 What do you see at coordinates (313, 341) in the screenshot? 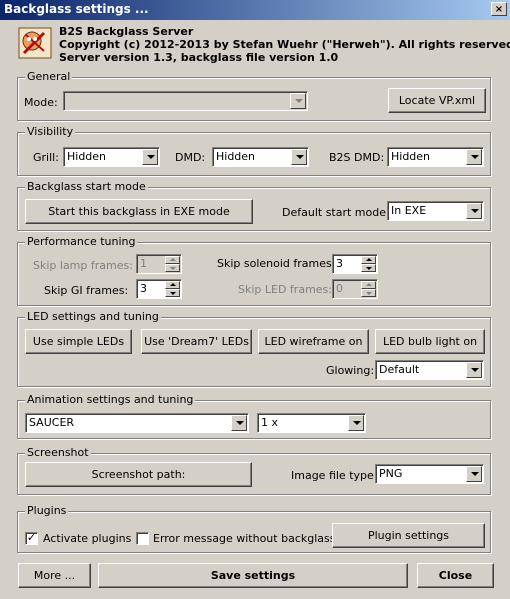
I see `led-wireframe-button: LED wireframe on` at bounding box center [313, 341].